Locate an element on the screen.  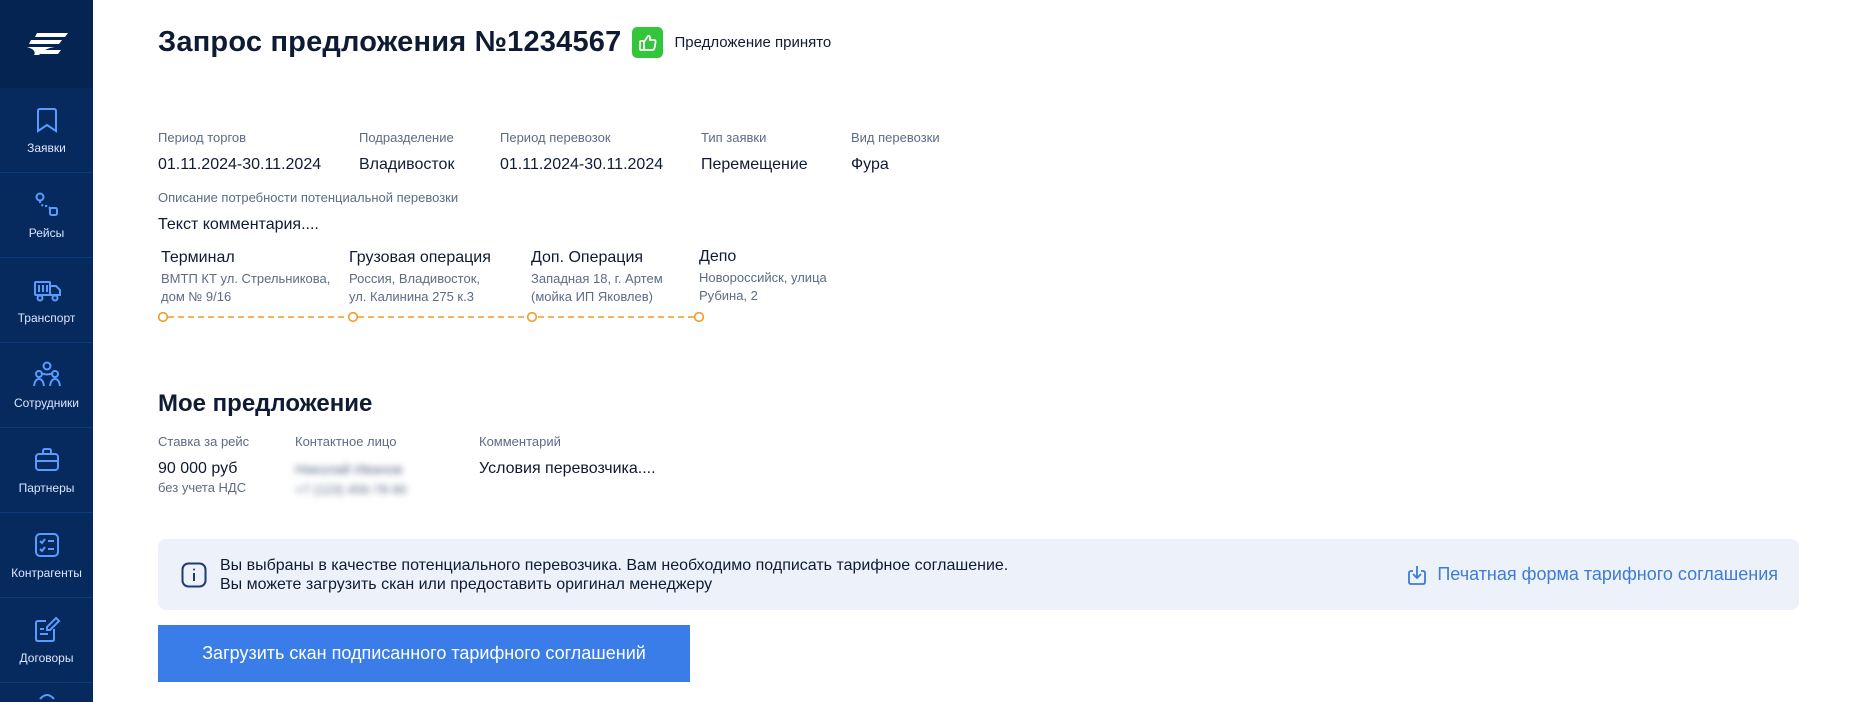
contract-edit-icon is located at coordinates (47, 629).